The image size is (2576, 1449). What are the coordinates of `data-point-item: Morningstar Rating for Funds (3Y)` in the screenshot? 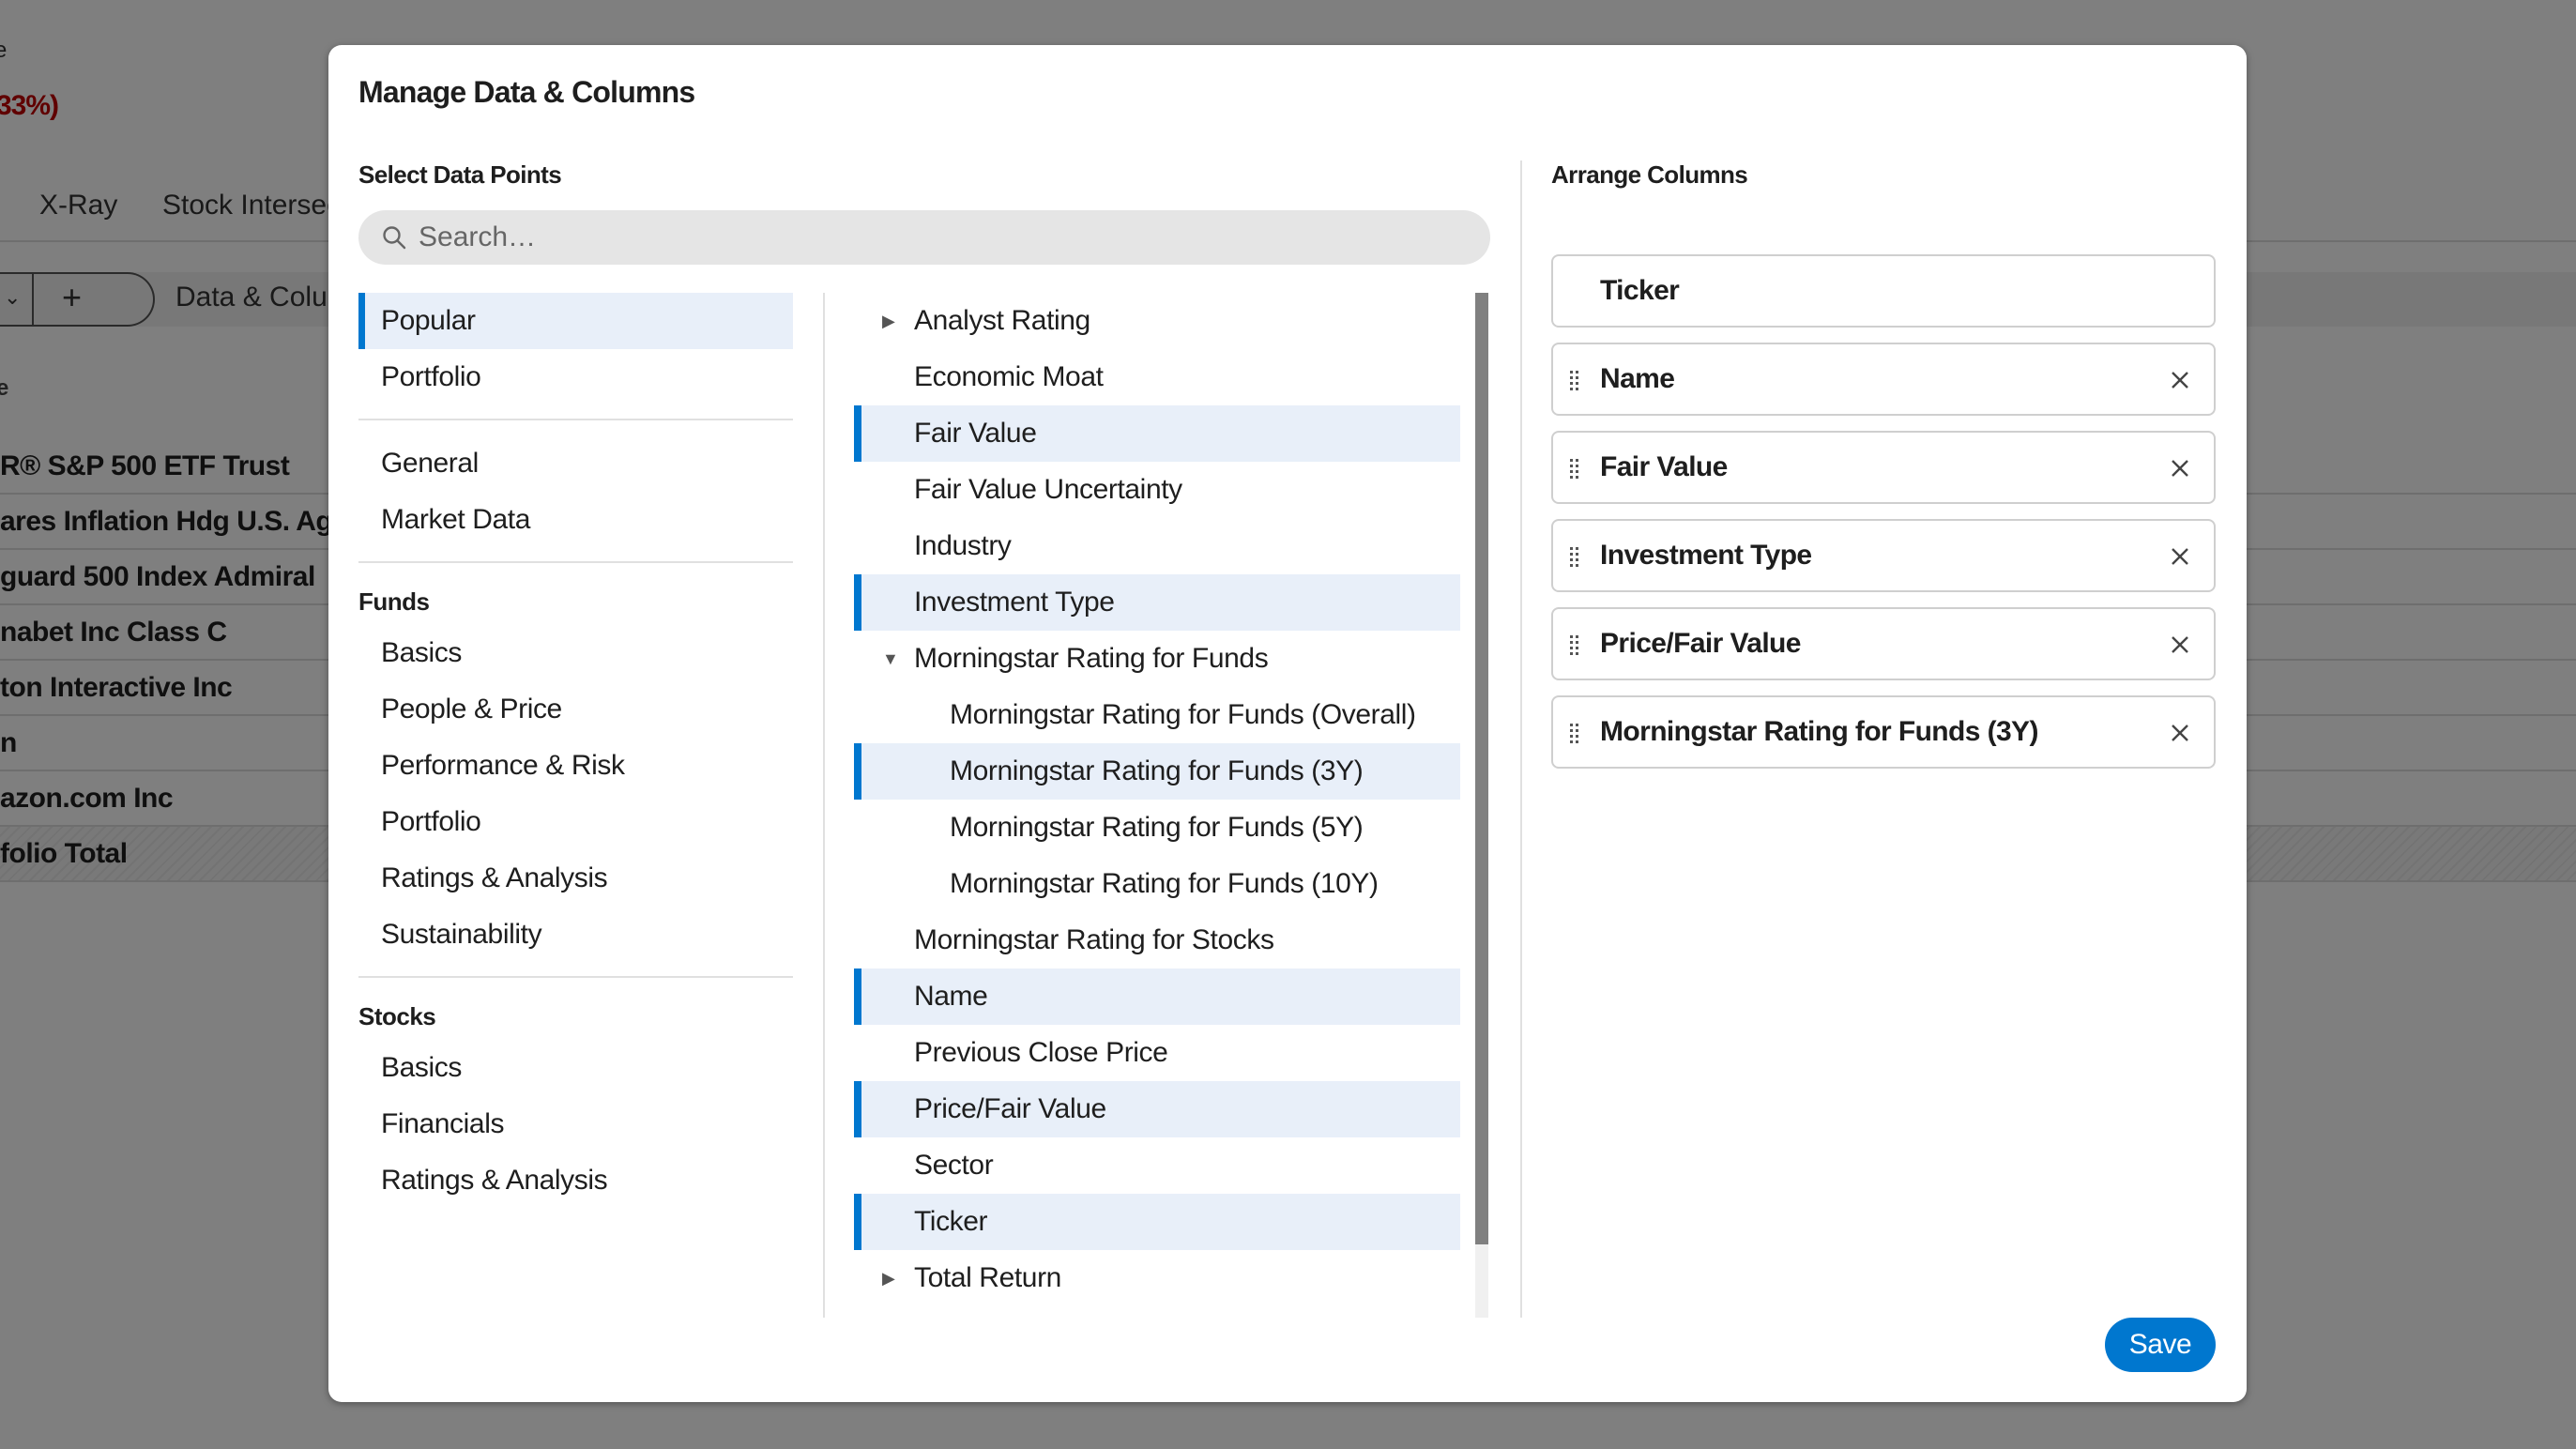 It's located at (1157, 771).